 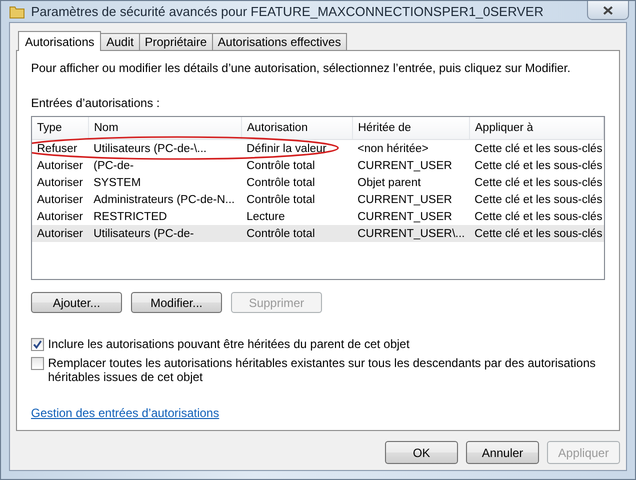 I want to click on dialog-button: OK, so click(x=421, y=452).